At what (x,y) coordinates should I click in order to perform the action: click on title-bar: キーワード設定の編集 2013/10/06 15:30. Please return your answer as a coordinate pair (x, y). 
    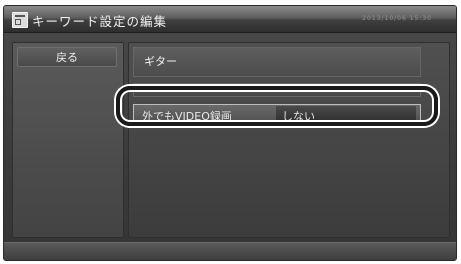
    Looking at the image, I should click on (230, 19).